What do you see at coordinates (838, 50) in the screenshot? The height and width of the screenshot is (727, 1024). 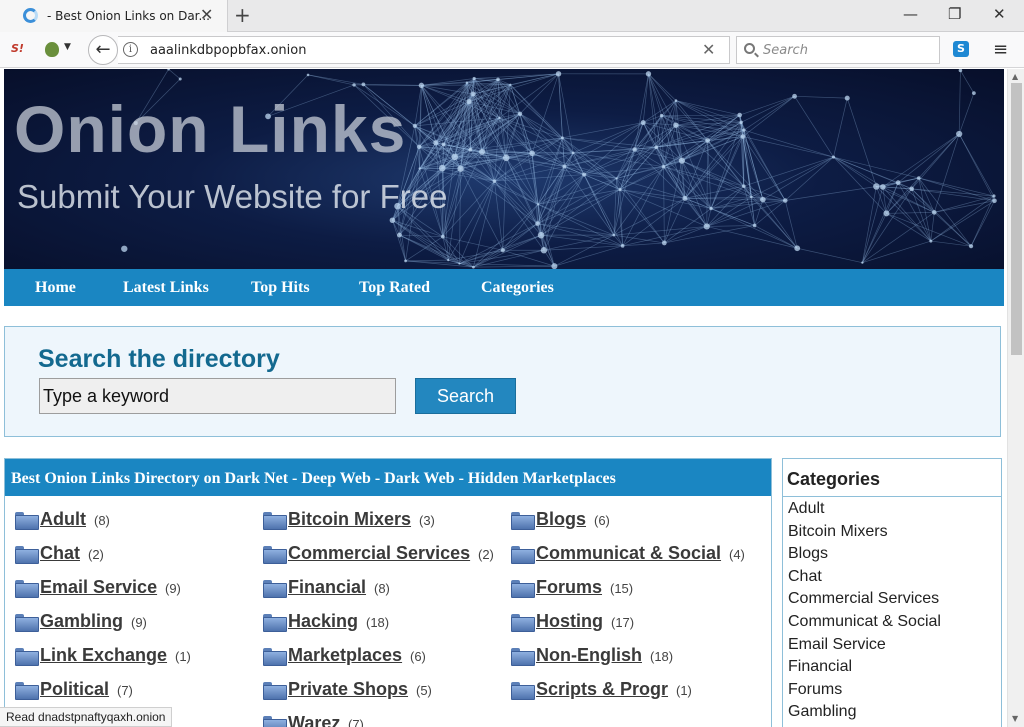 I see `browser-search-input: Search` at bounding box center [838, 50].